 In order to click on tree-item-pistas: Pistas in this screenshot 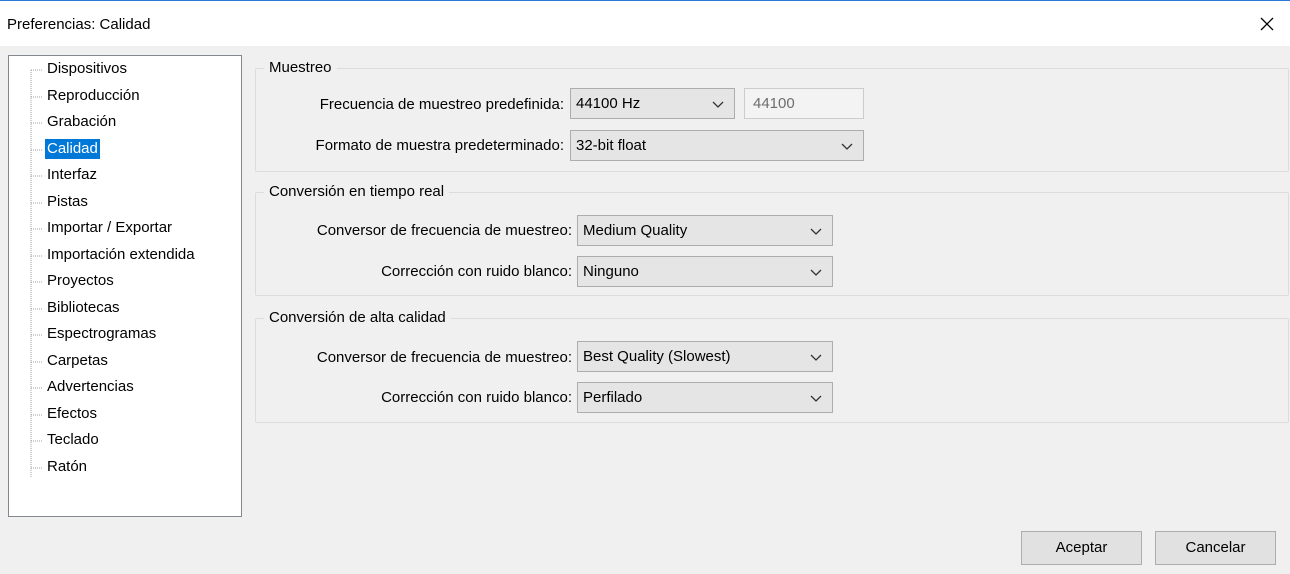, I will do `click(67, 202)`.